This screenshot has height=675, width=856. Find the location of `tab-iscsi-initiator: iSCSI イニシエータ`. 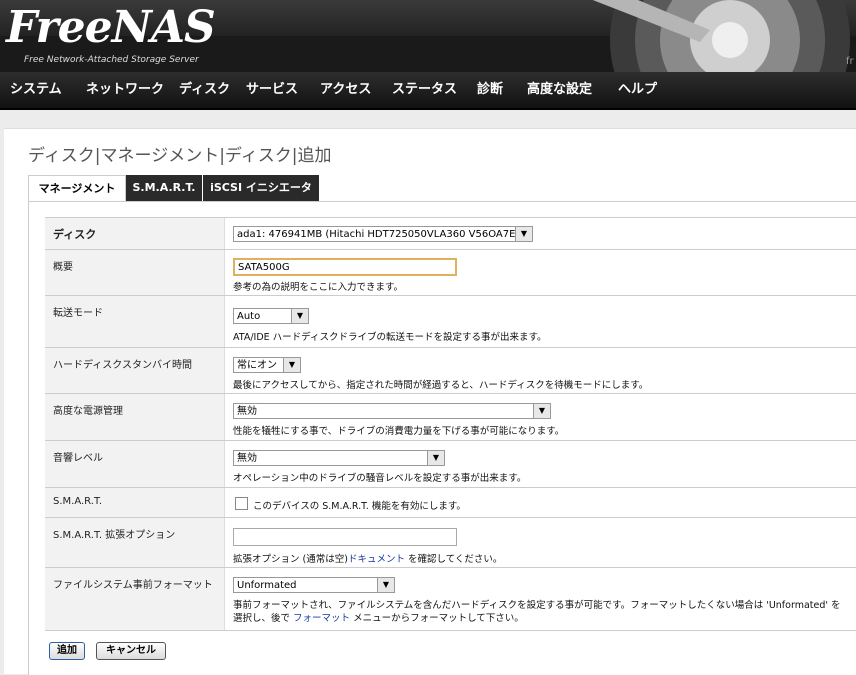

tab-iscsi-initiator: iSCSI イニシエータ is located at coordinates (261, 188).